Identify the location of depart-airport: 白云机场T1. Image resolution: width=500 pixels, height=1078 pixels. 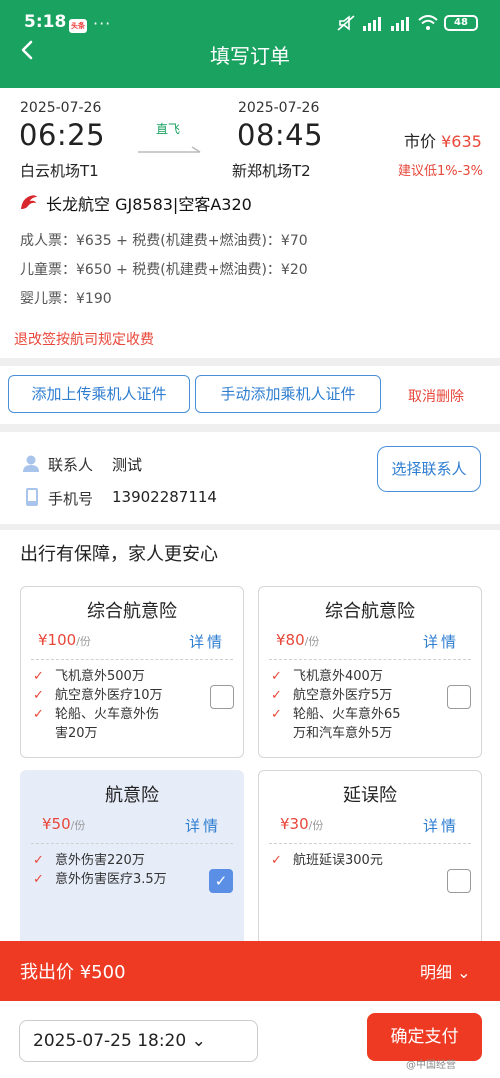
(59, 171).